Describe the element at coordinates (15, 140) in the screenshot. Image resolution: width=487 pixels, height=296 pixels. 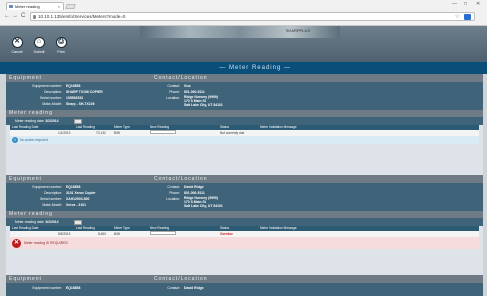
I see `info-icon: i` at that location.